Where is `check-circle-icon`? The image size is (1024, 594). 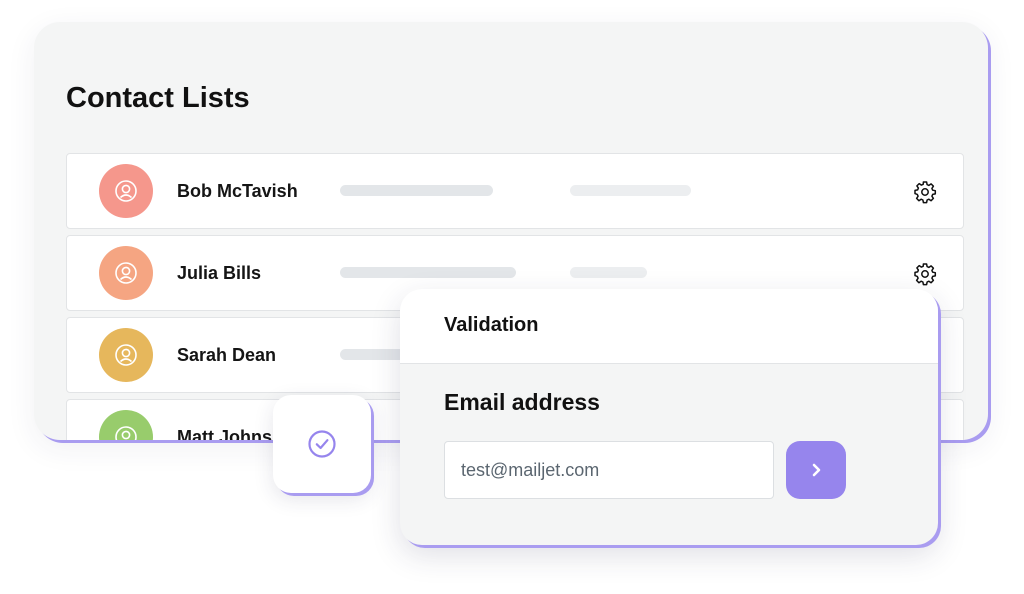 check-circle-icon is located at coordinates (322, 444).